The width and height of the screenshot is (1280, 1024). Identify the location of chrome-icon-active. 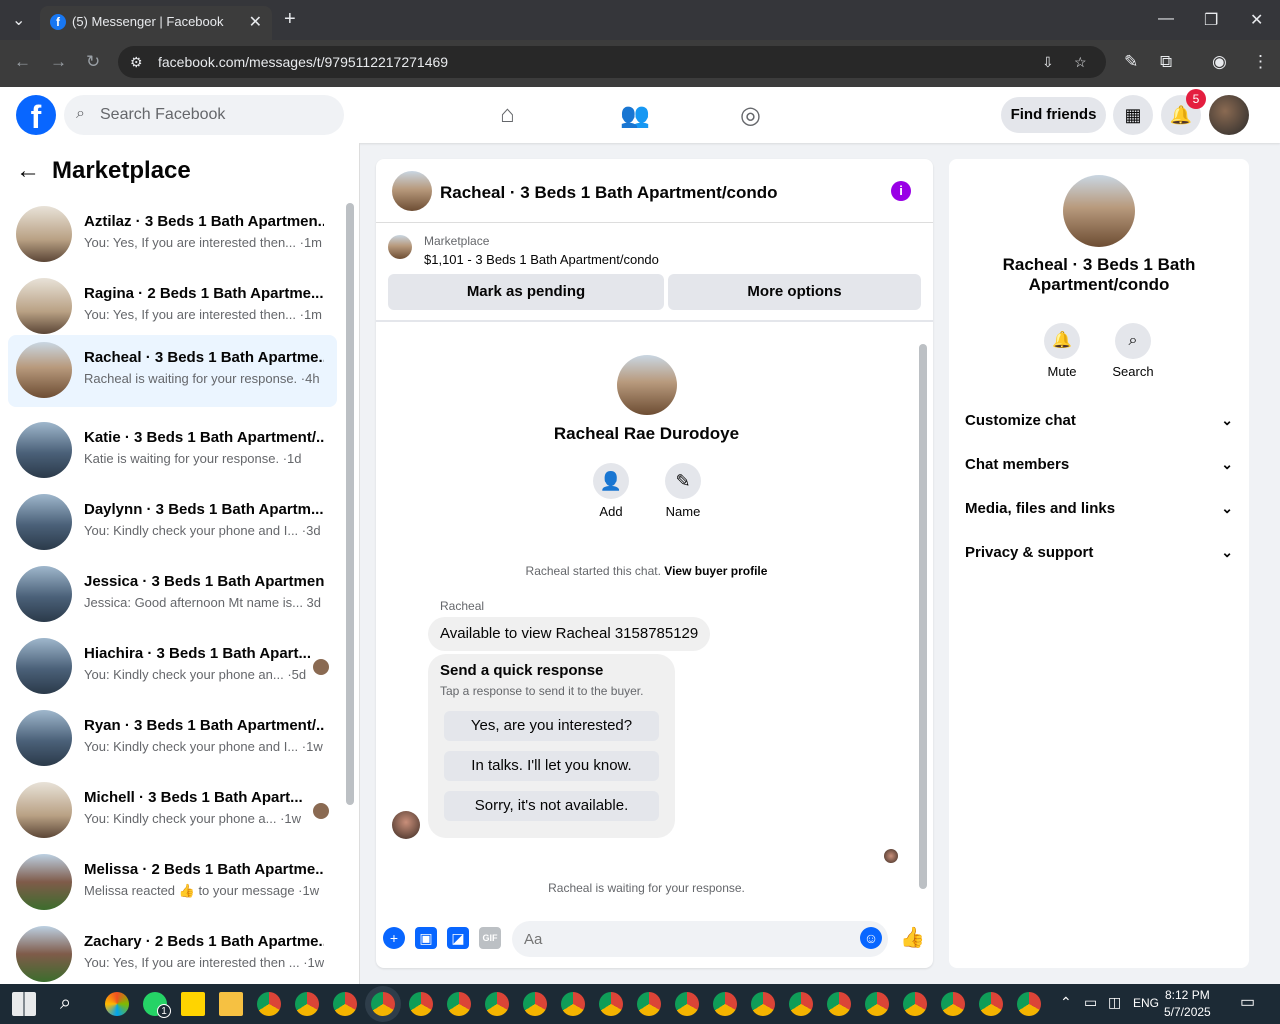
(383, 1004).